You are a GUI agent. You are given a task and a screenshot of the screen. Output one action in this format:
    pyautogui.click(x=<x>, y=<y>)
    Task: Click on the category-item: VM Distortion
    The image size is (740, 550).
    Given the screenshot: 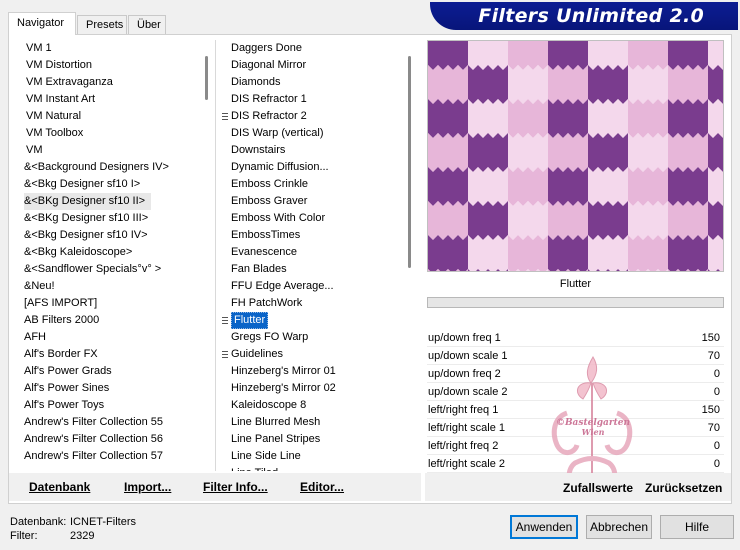 What is the action you would take?
    pyautogui.click(x=111, y=65)
    